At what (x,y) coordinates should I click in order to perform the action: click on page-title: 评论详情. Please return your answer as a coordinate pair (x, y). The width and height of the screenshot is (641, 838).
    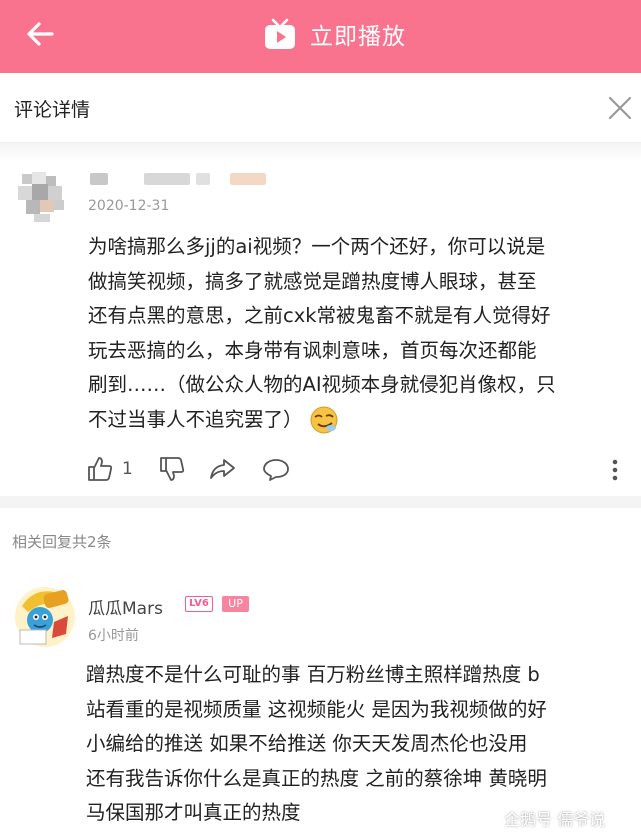
    Looking at the image, I should click on (52, 110).